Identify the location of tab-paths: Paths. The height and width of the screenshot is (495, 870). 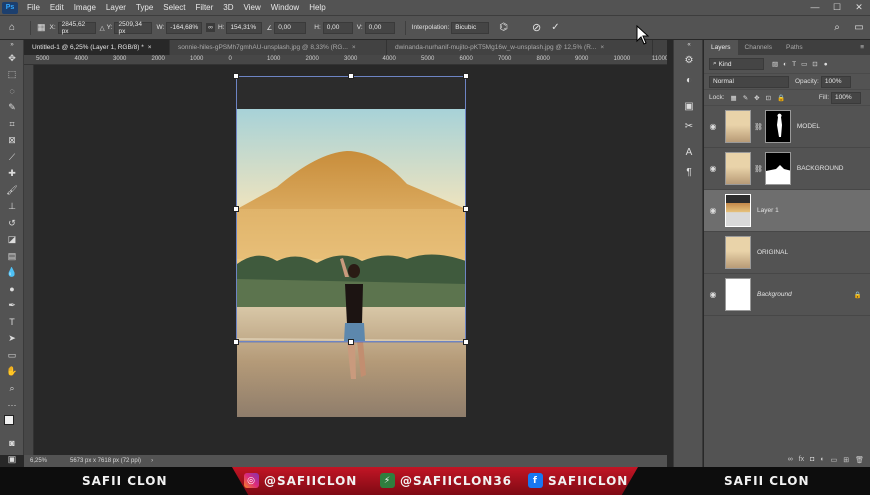
(794, 47).